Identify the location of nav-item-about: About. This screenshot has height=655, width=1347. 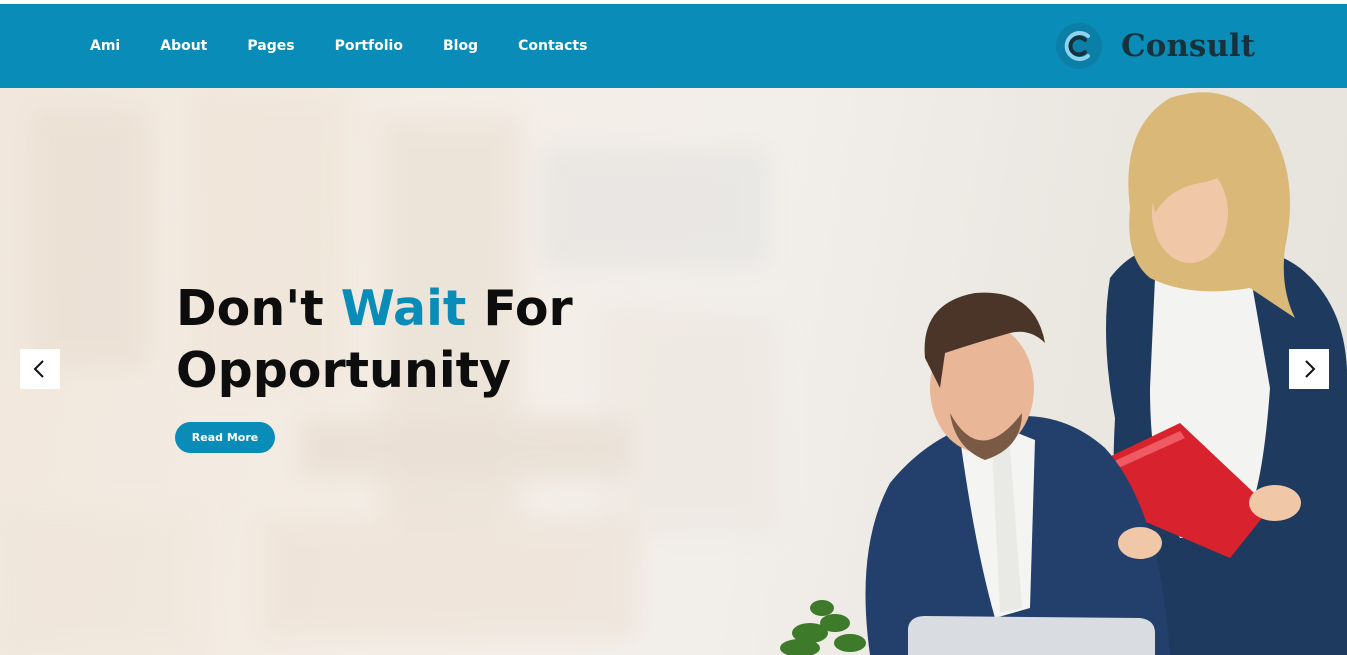
(183, 46).